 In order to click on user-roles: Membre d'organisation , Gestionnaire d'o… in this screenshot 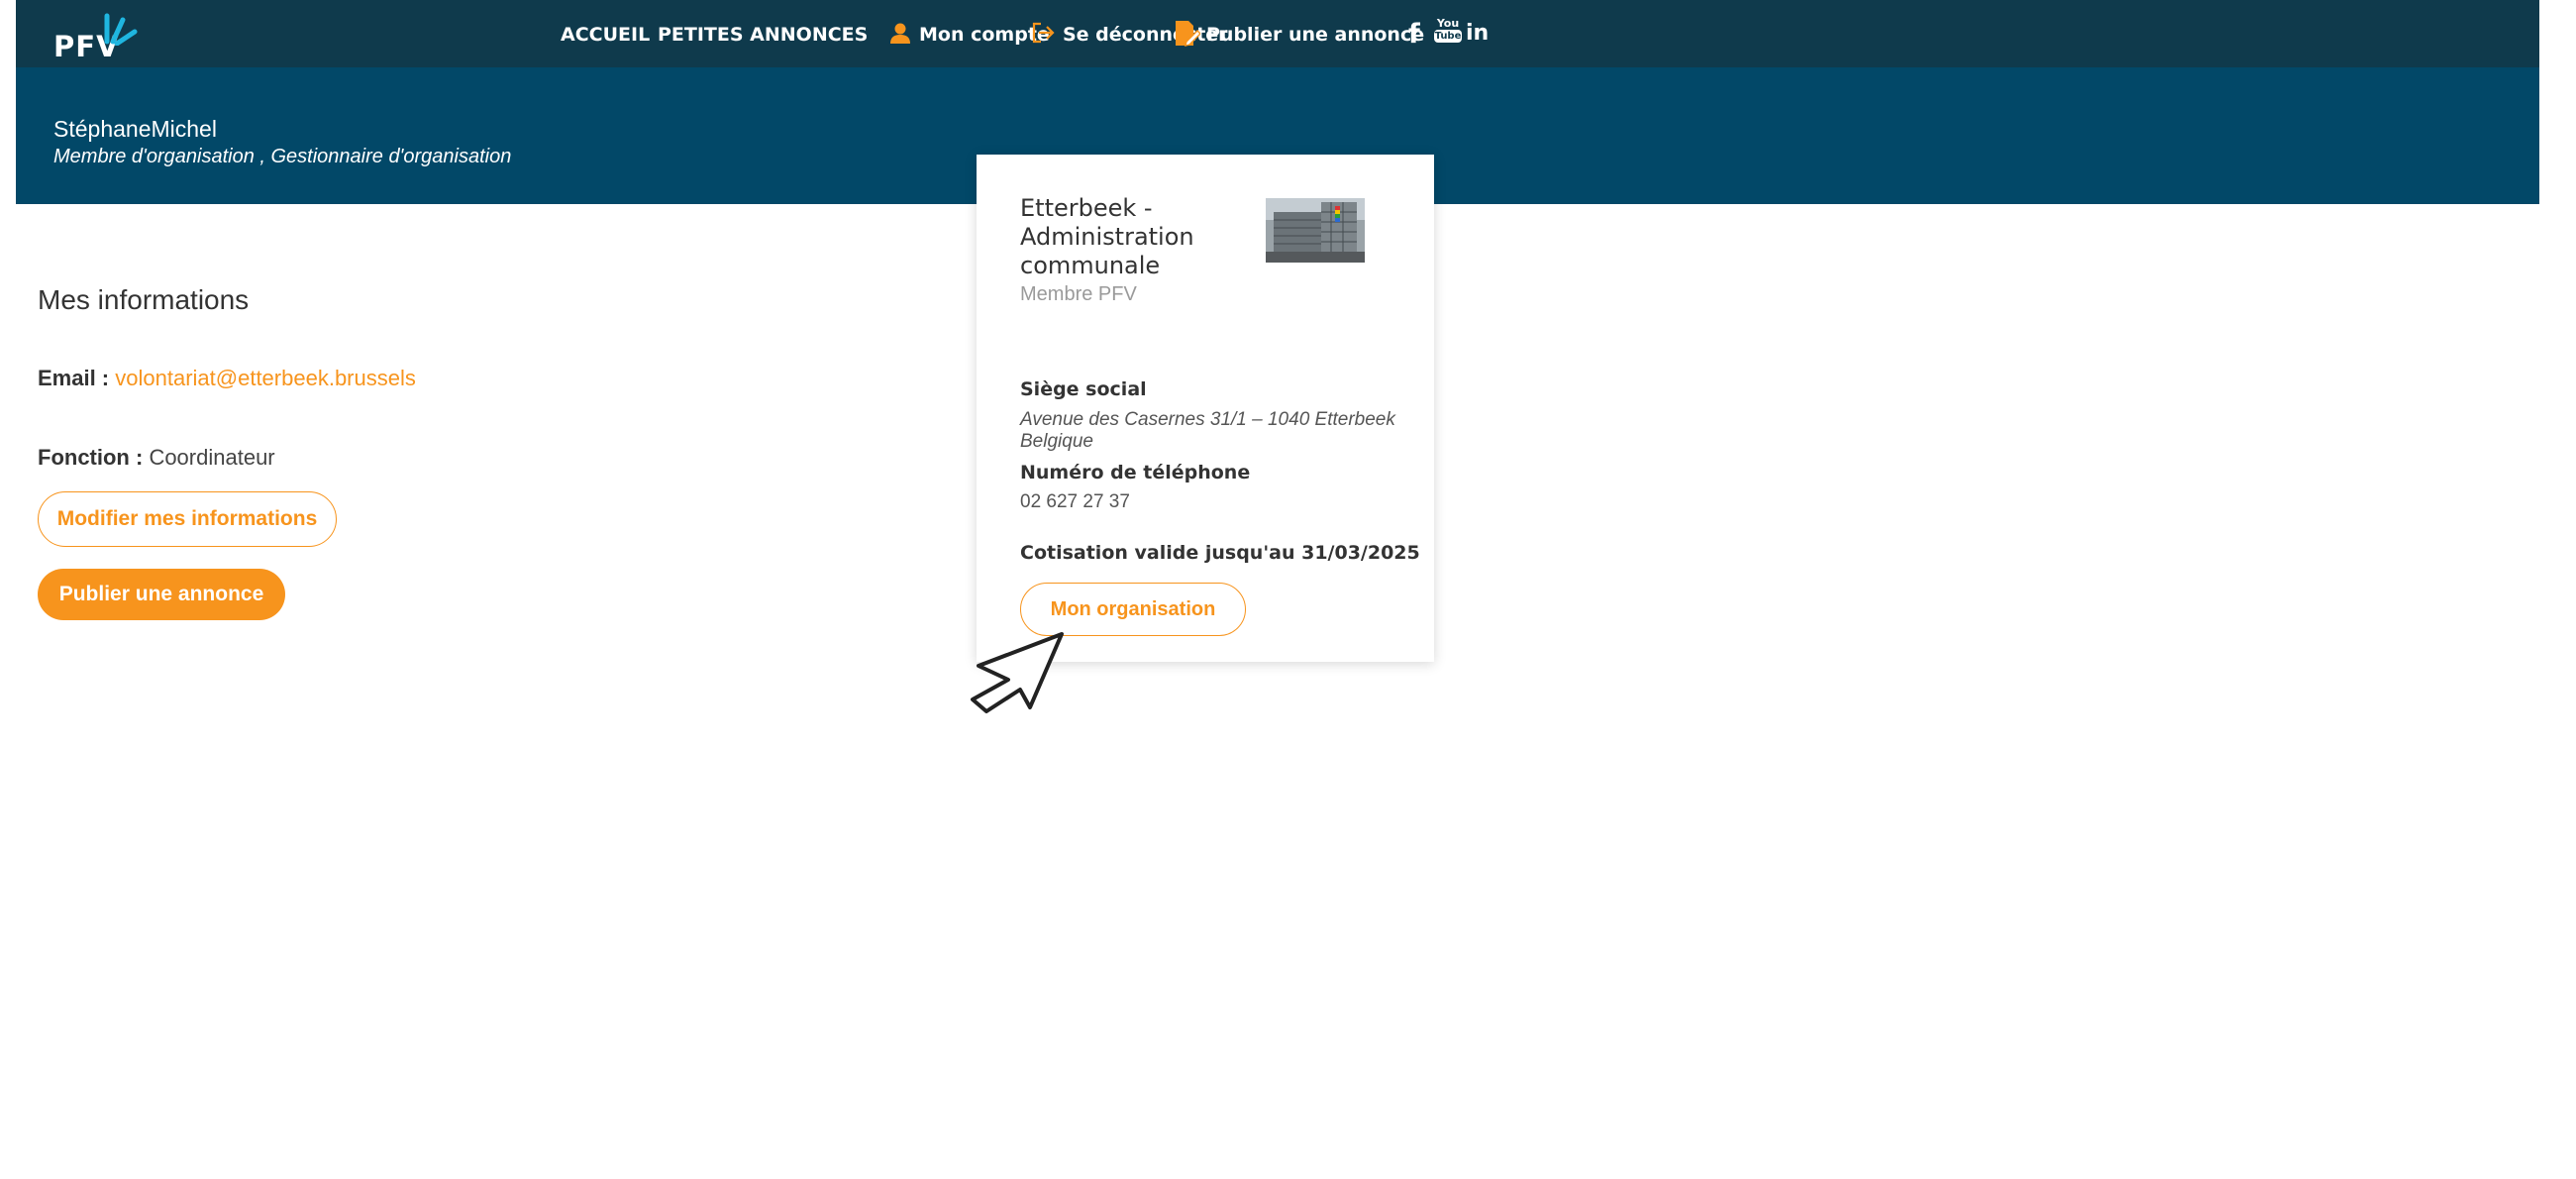, I will do `click(282, 156)`.